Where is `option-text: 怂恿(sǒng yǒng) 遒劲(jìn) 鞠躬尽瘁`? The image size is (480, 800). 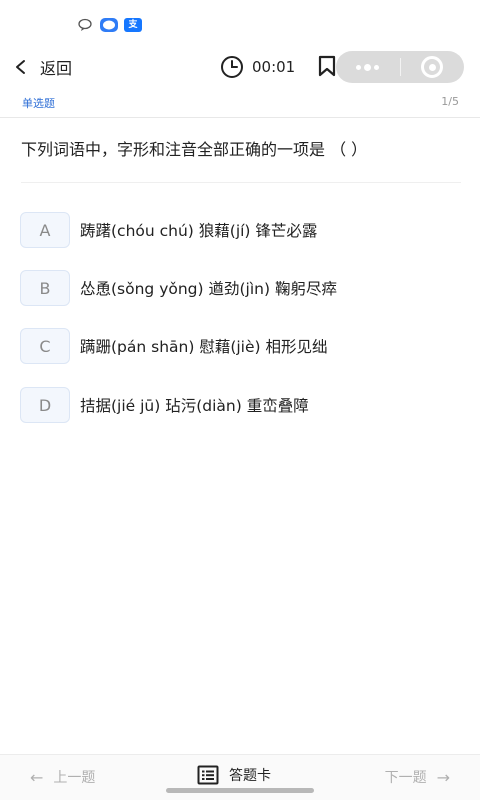
option-text: 怂恿(sǒng yǒng) 遒劲(jìn) 鞠躬尽瘁 is located at coordinates (208, 289).